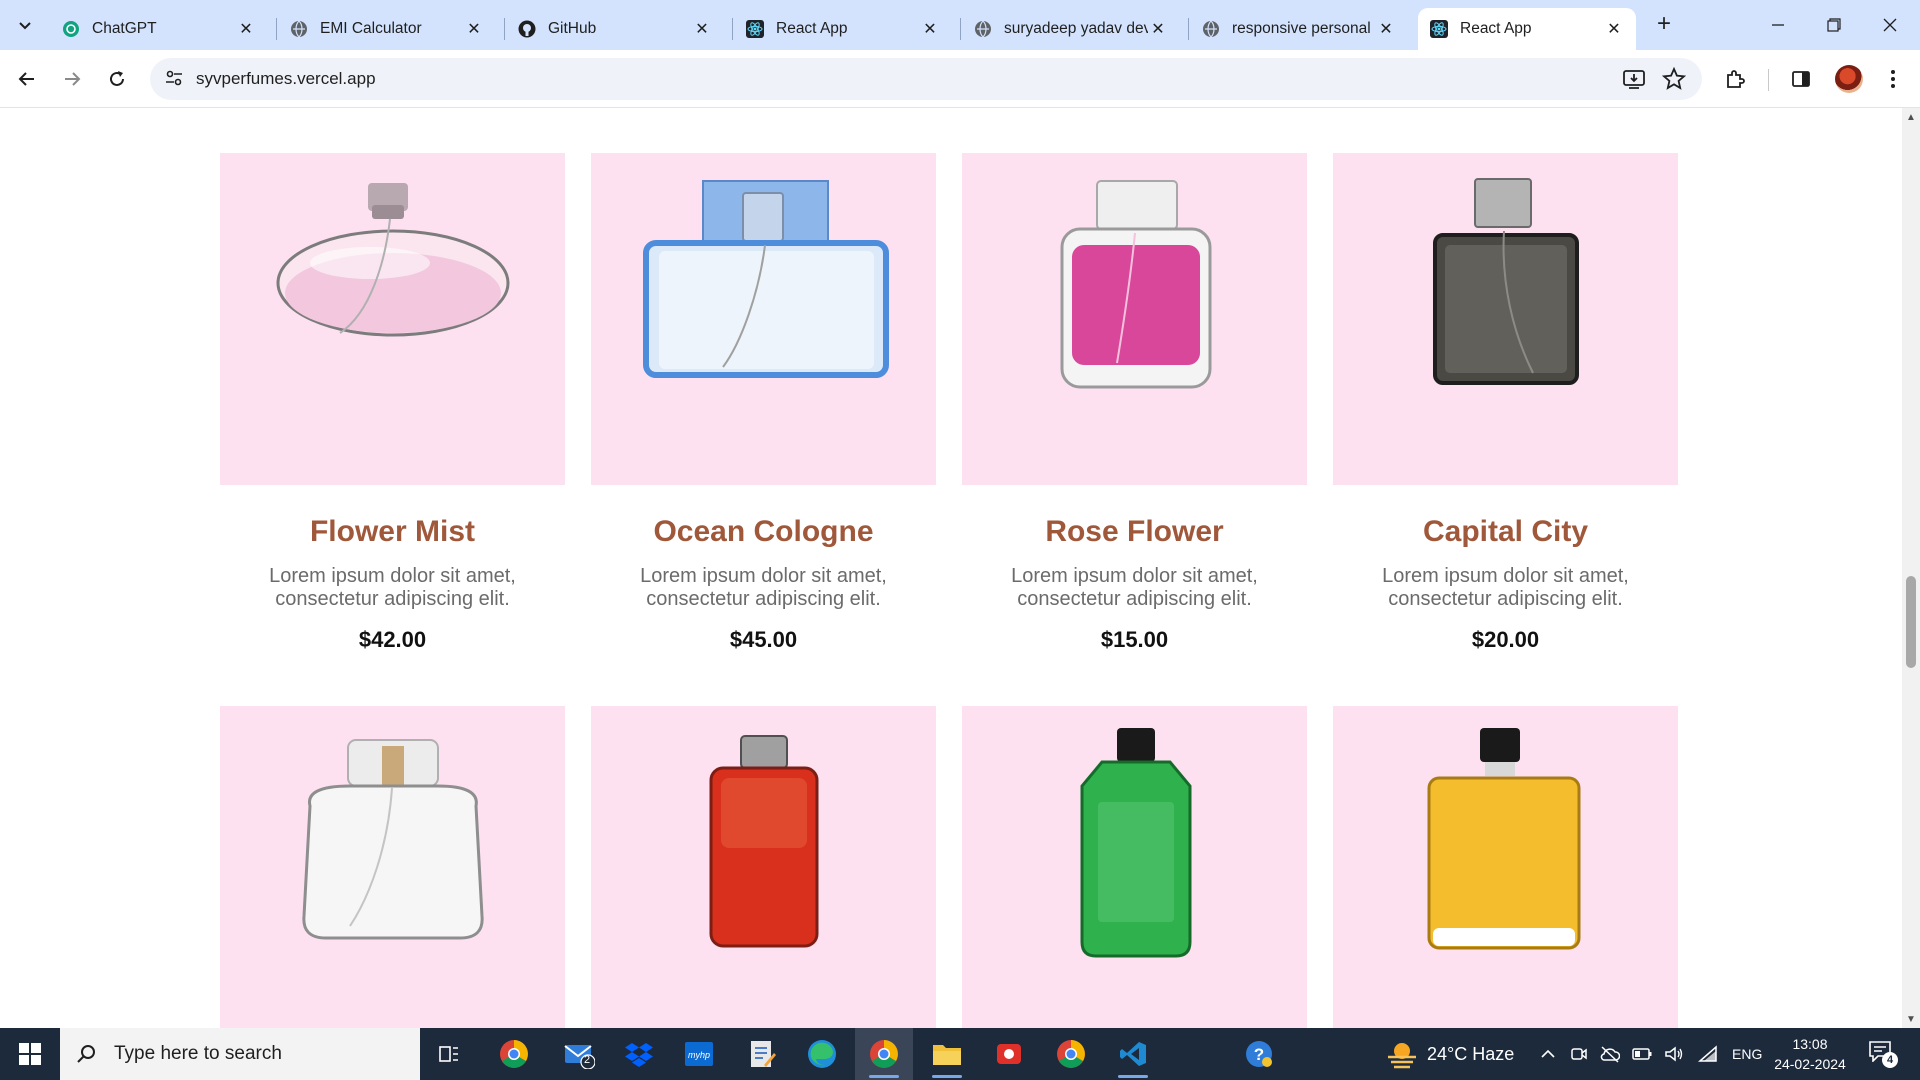 This screenshot has width=1920, height=1080. I want to click on address-bar: syvperfumes.vercel.app, so click(926, 79).